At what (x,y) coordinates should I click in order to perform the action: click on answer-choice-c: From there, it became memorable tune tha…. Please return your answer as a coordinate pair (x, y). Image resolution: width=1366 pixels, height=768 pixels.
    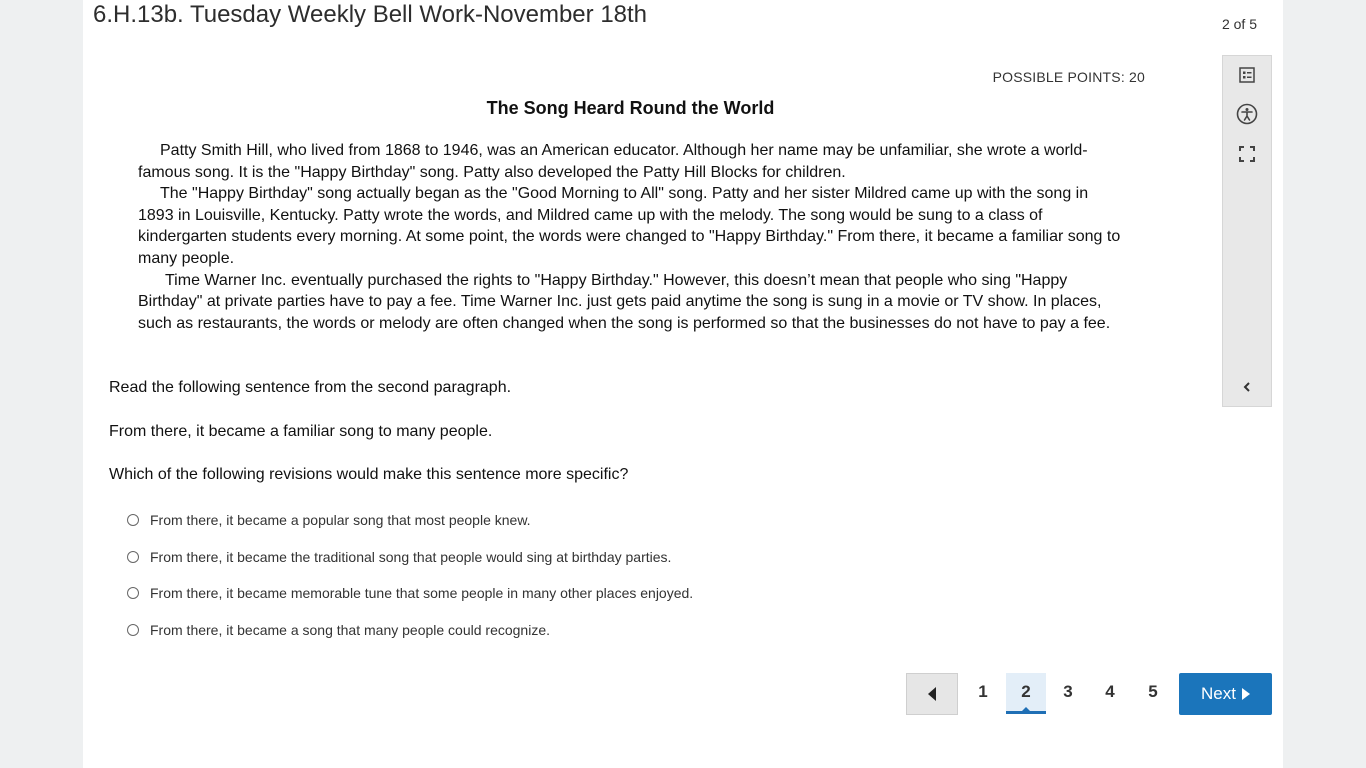
    Looking at the image, I should click on (527, 593).